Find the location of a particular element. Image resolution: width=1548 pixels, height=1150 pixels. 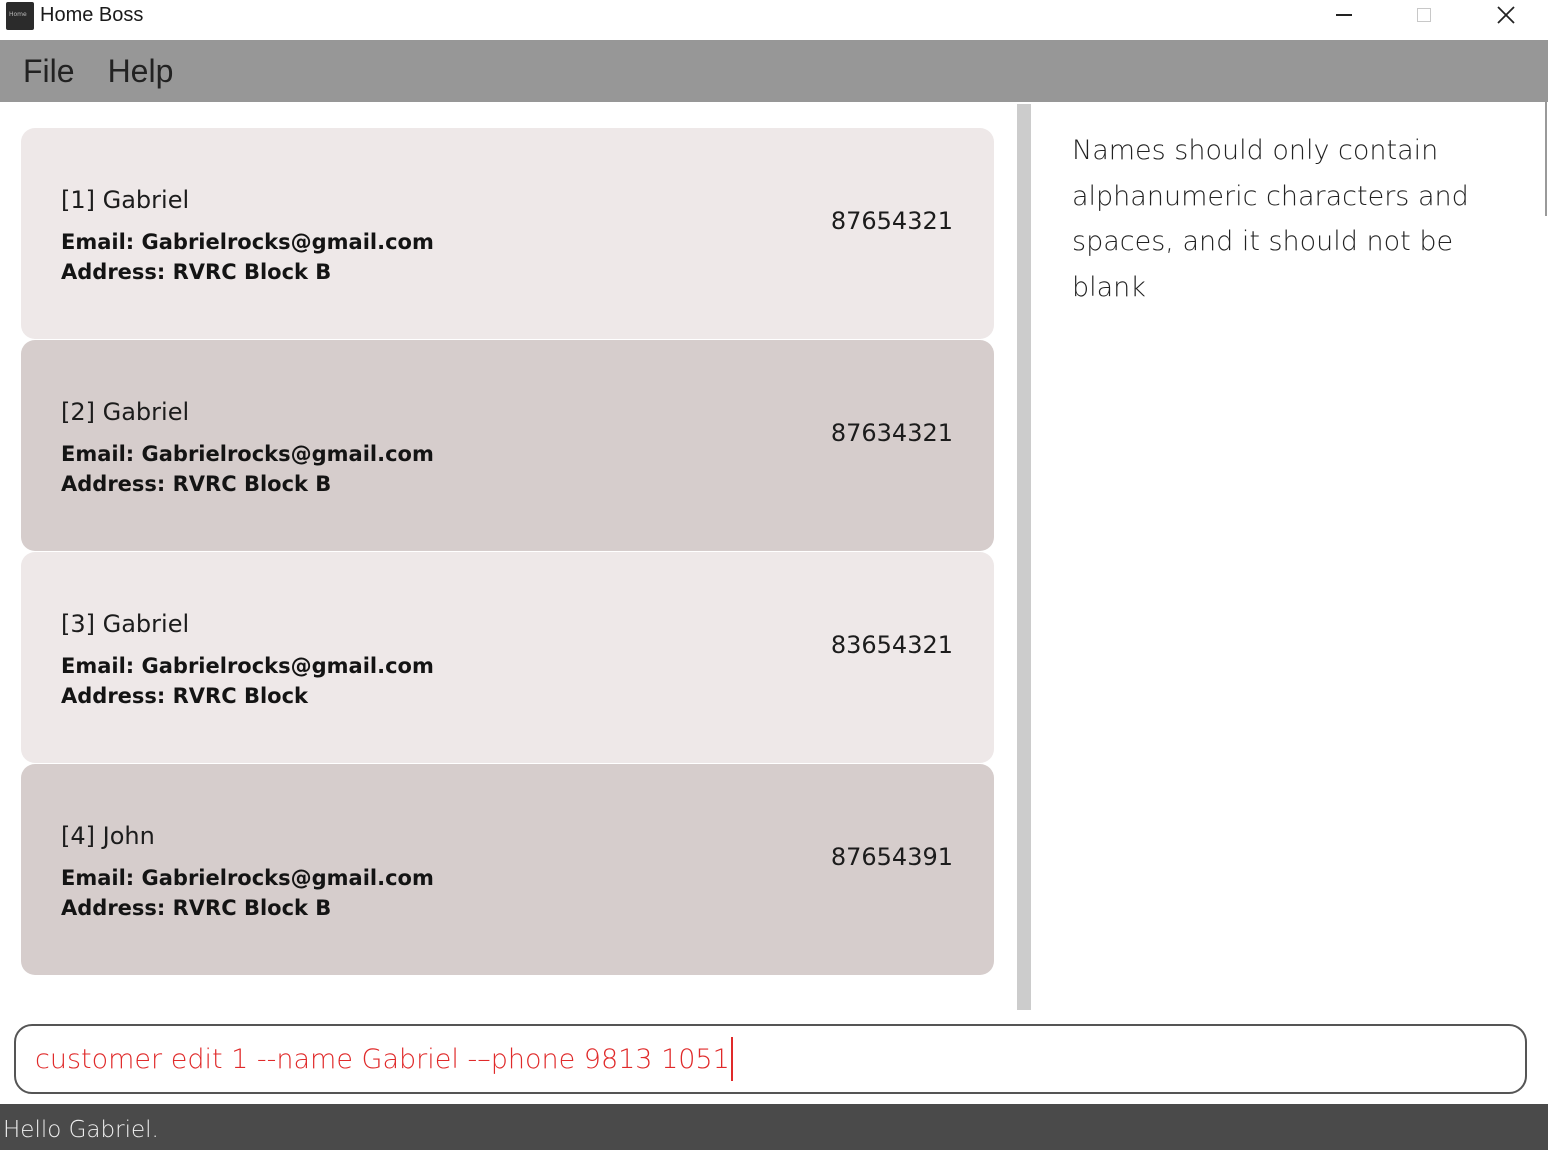

minimize-icon is located at coordinates (1344, 15).